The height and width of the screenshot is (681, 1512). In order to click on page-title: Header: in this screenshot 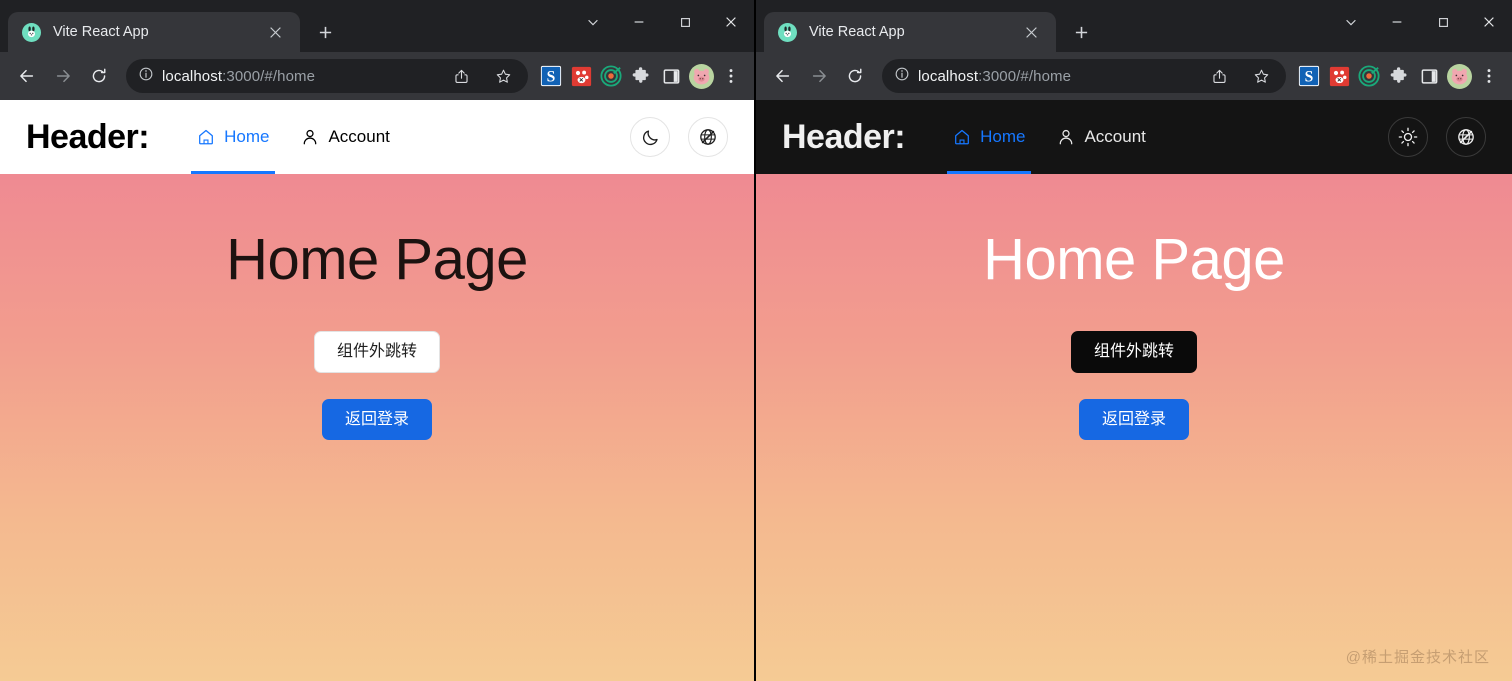, I will do `click(88, 136)`.